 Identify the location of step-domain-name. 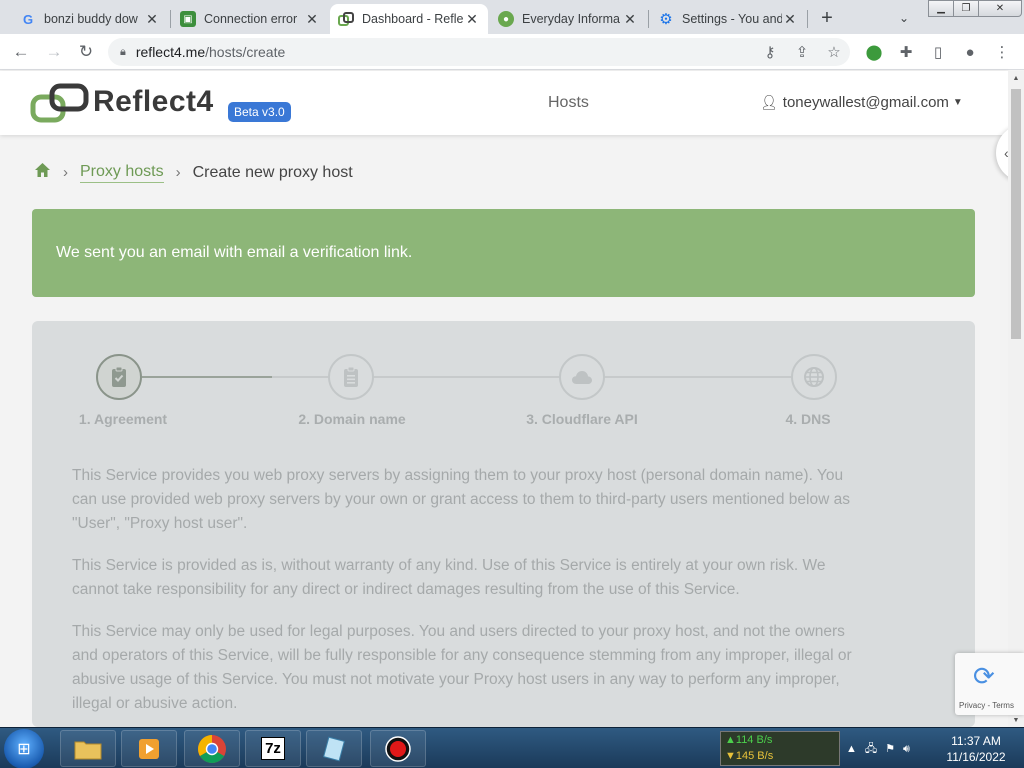
(351, 377).